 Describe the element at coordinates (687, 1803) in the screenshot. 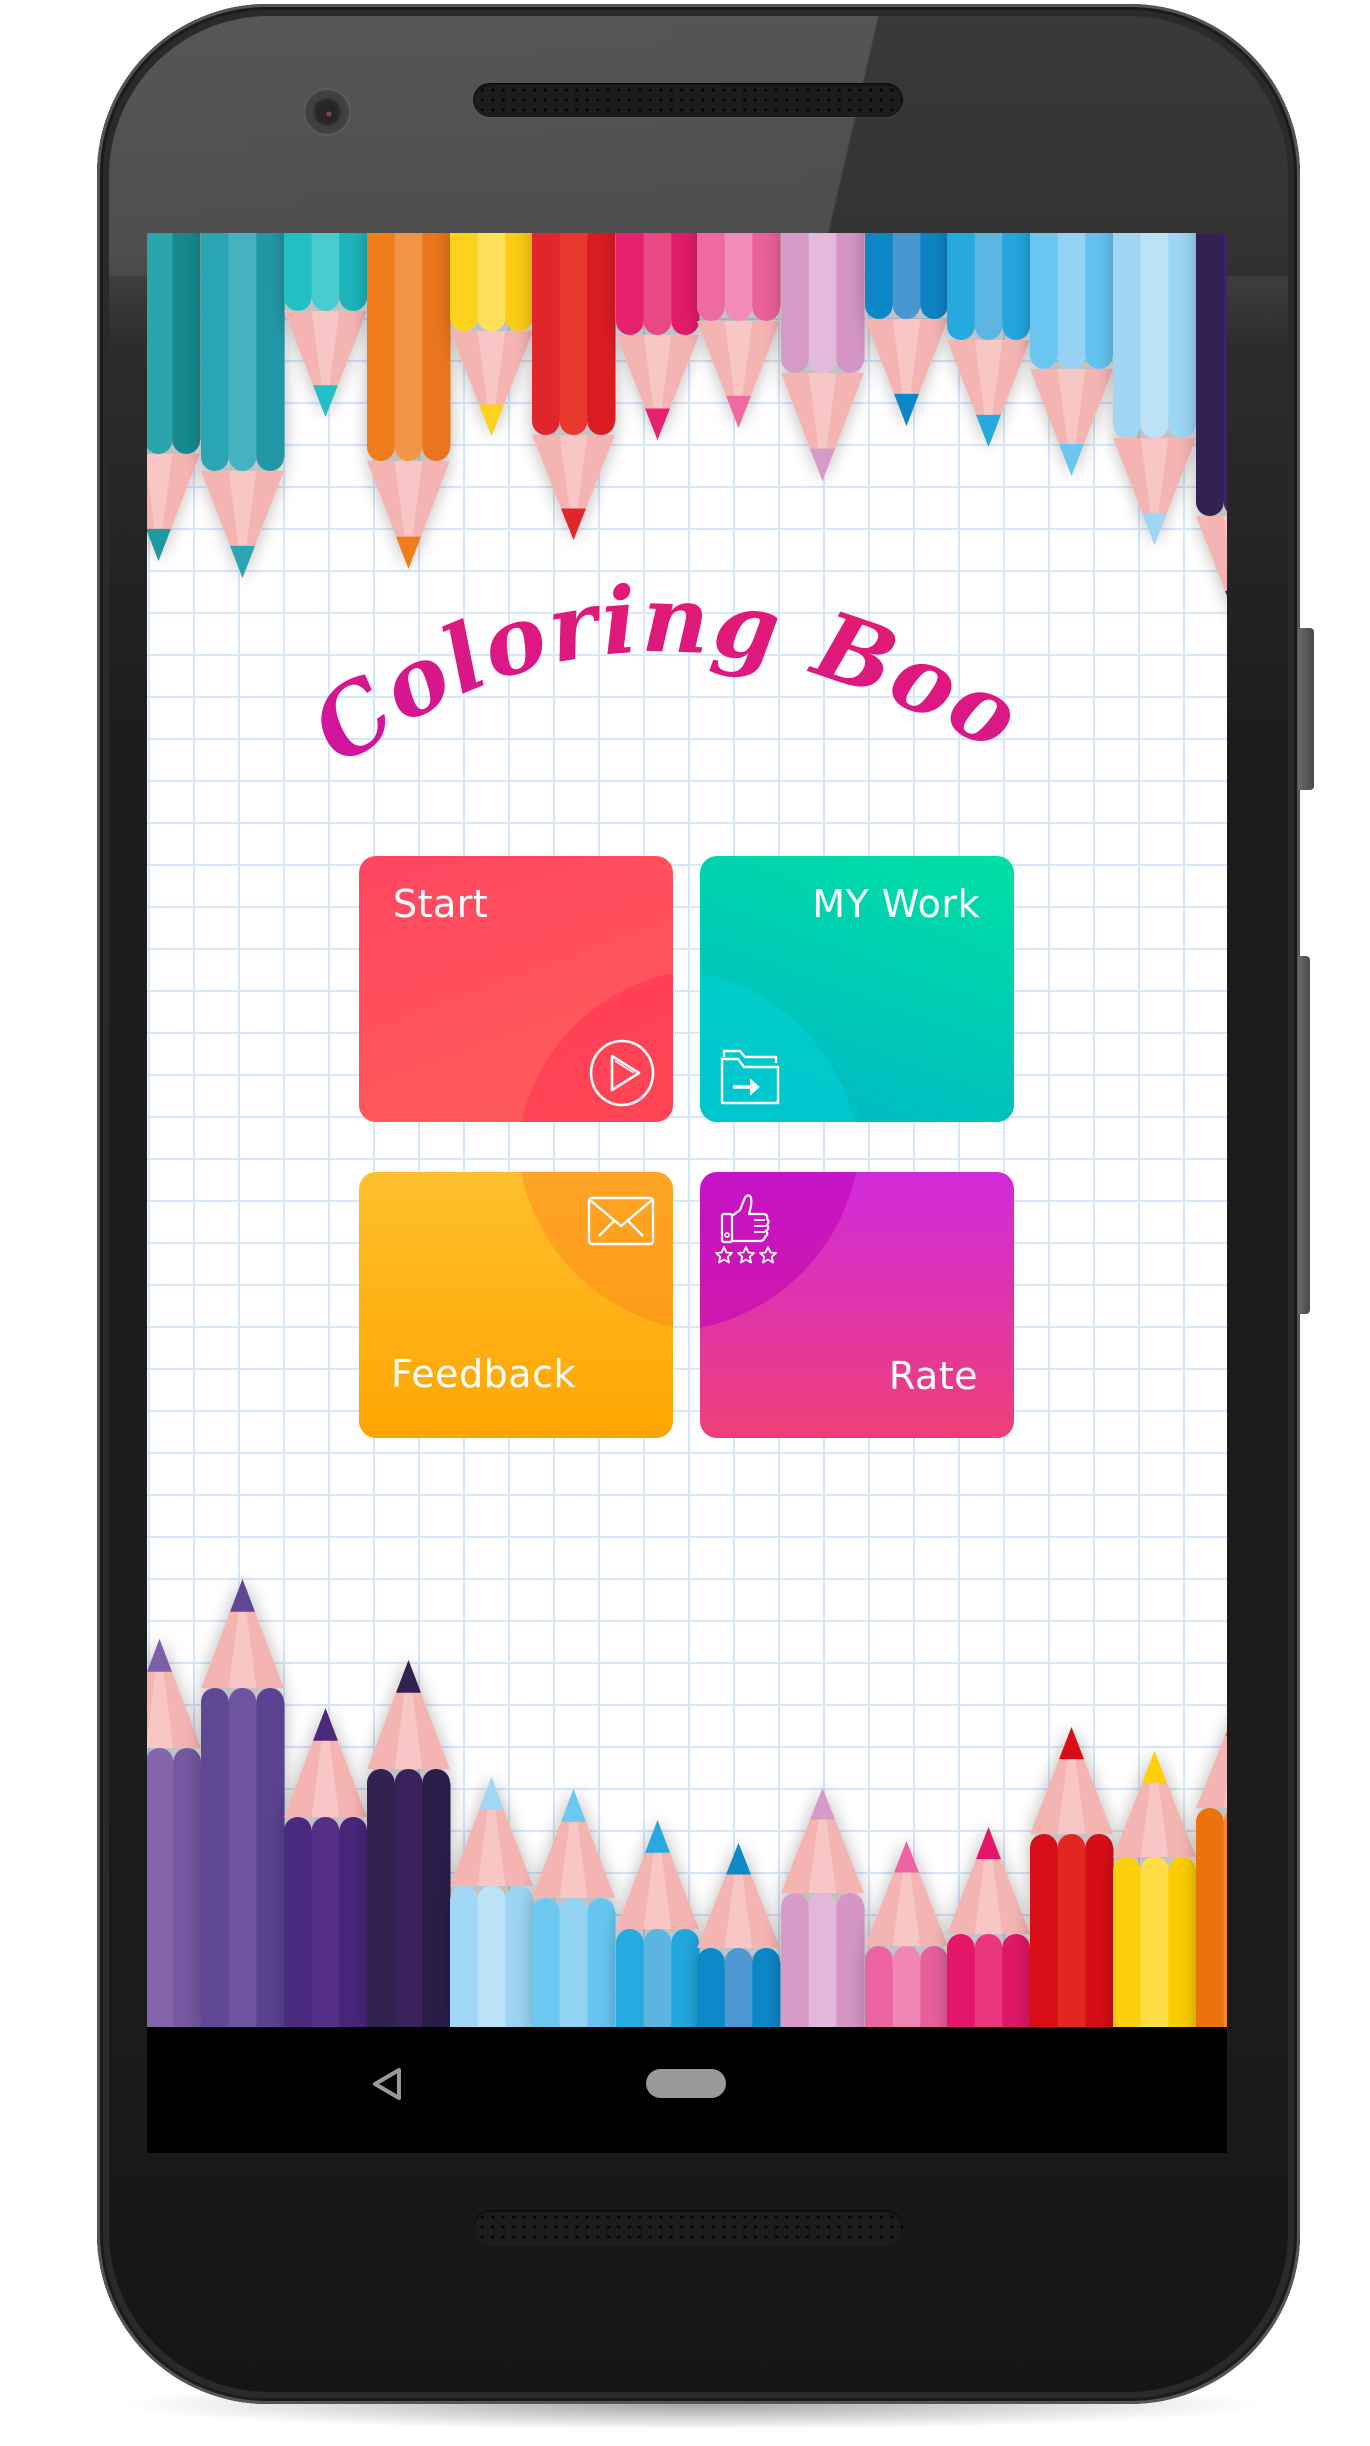

I see `bottom-pencil-row` at that location.